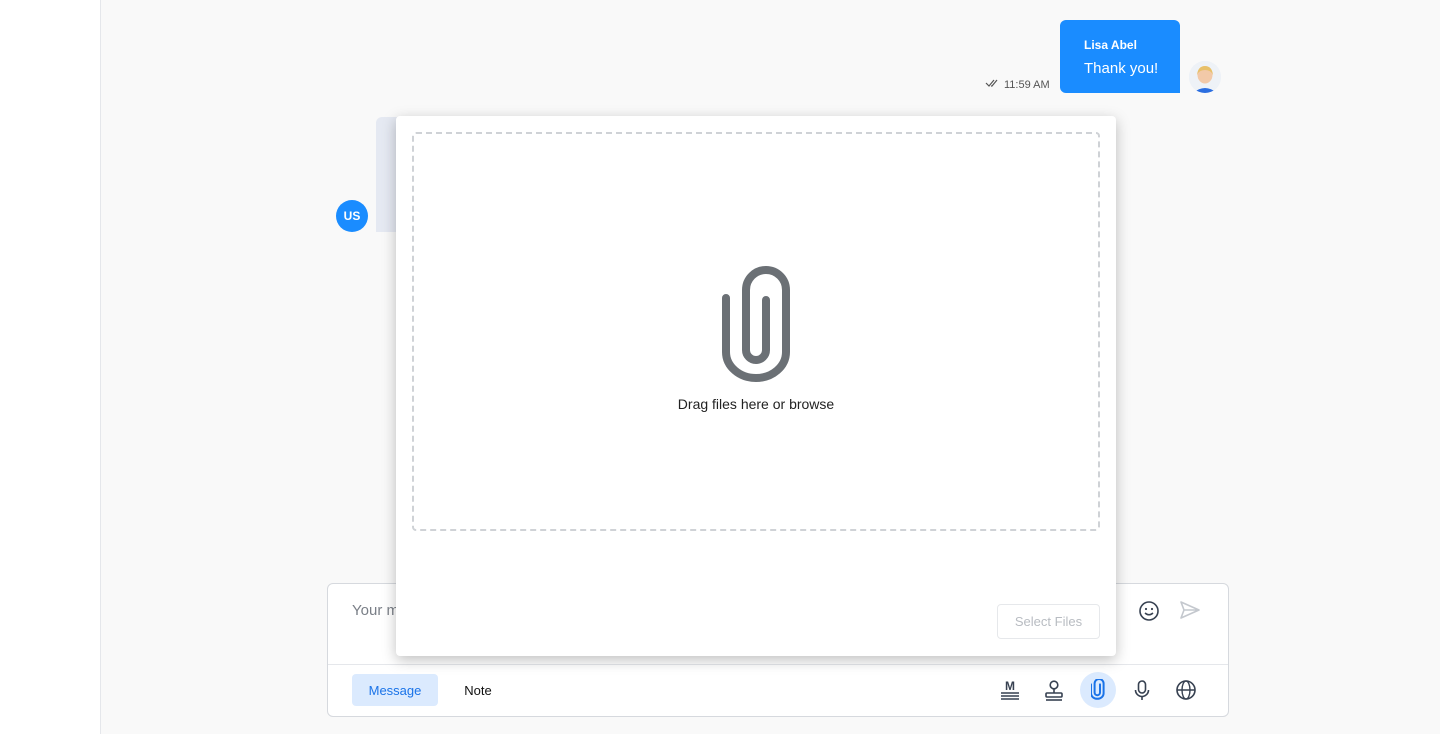  What do you see at coordinates (478, 690) in the screenshot?
I see `tab-note: Note` at bounding box center [478, 690].